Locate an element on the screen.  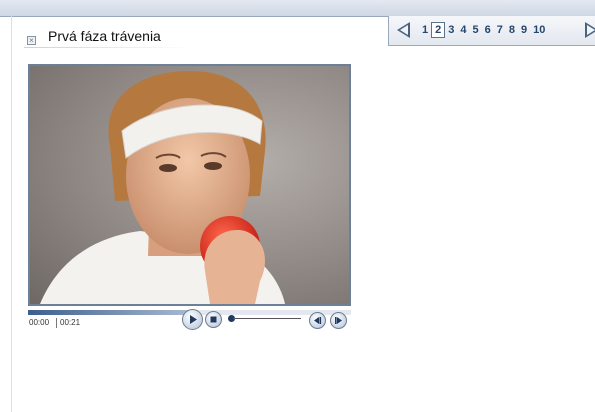
rewind-icon is located at coordinates (318, 320).